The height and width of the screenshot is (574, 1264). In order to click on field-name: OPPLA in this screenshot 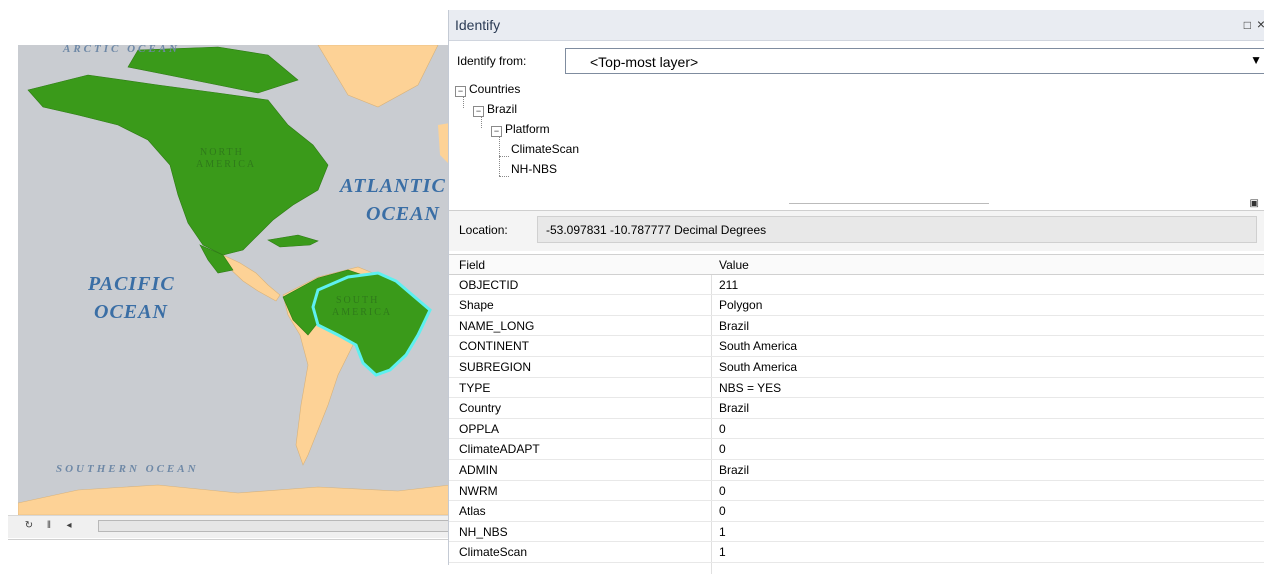, I will do `click(479, 428)`.